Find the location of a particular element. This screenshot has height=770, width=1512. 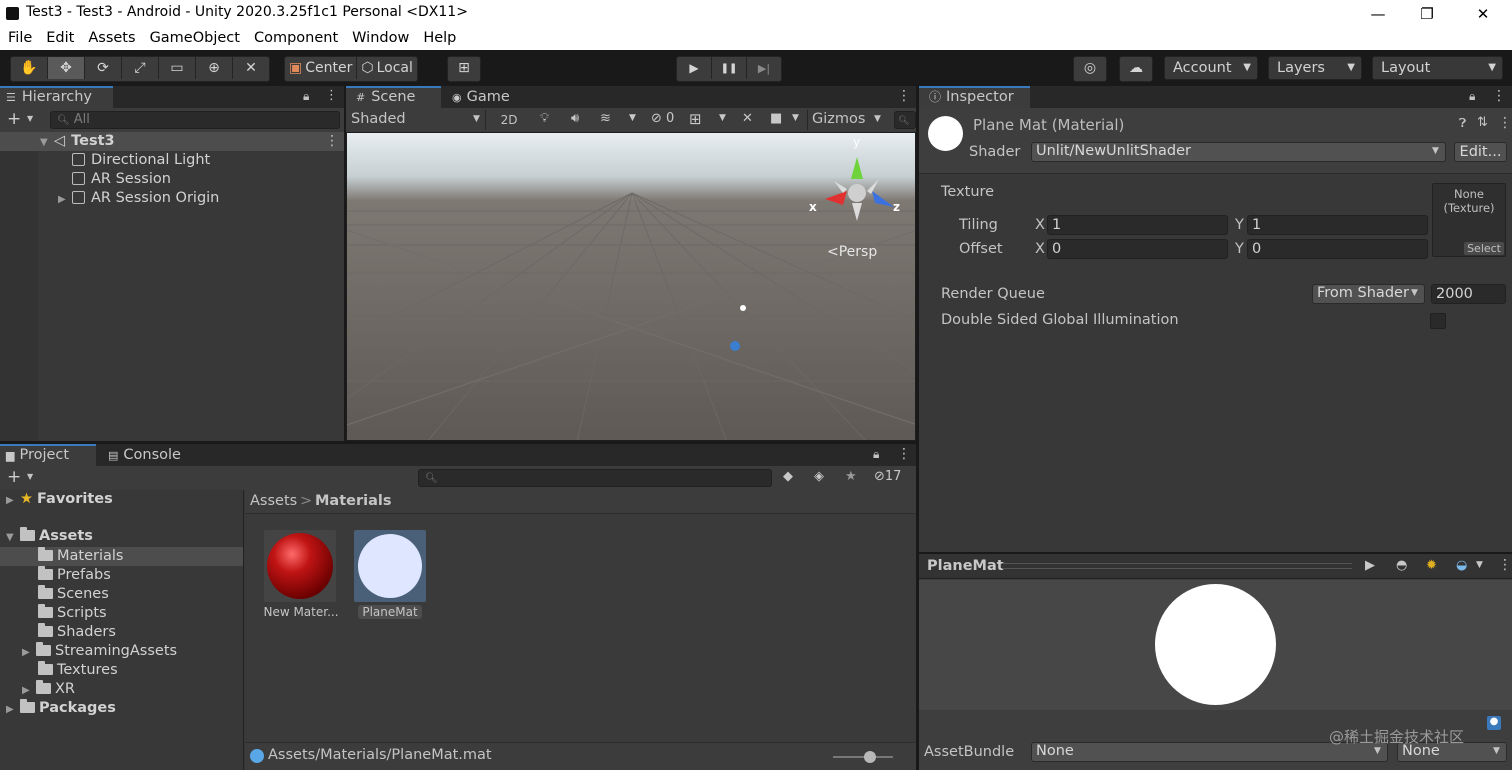

minimize-button: — is located at coordinates (1378, 14).